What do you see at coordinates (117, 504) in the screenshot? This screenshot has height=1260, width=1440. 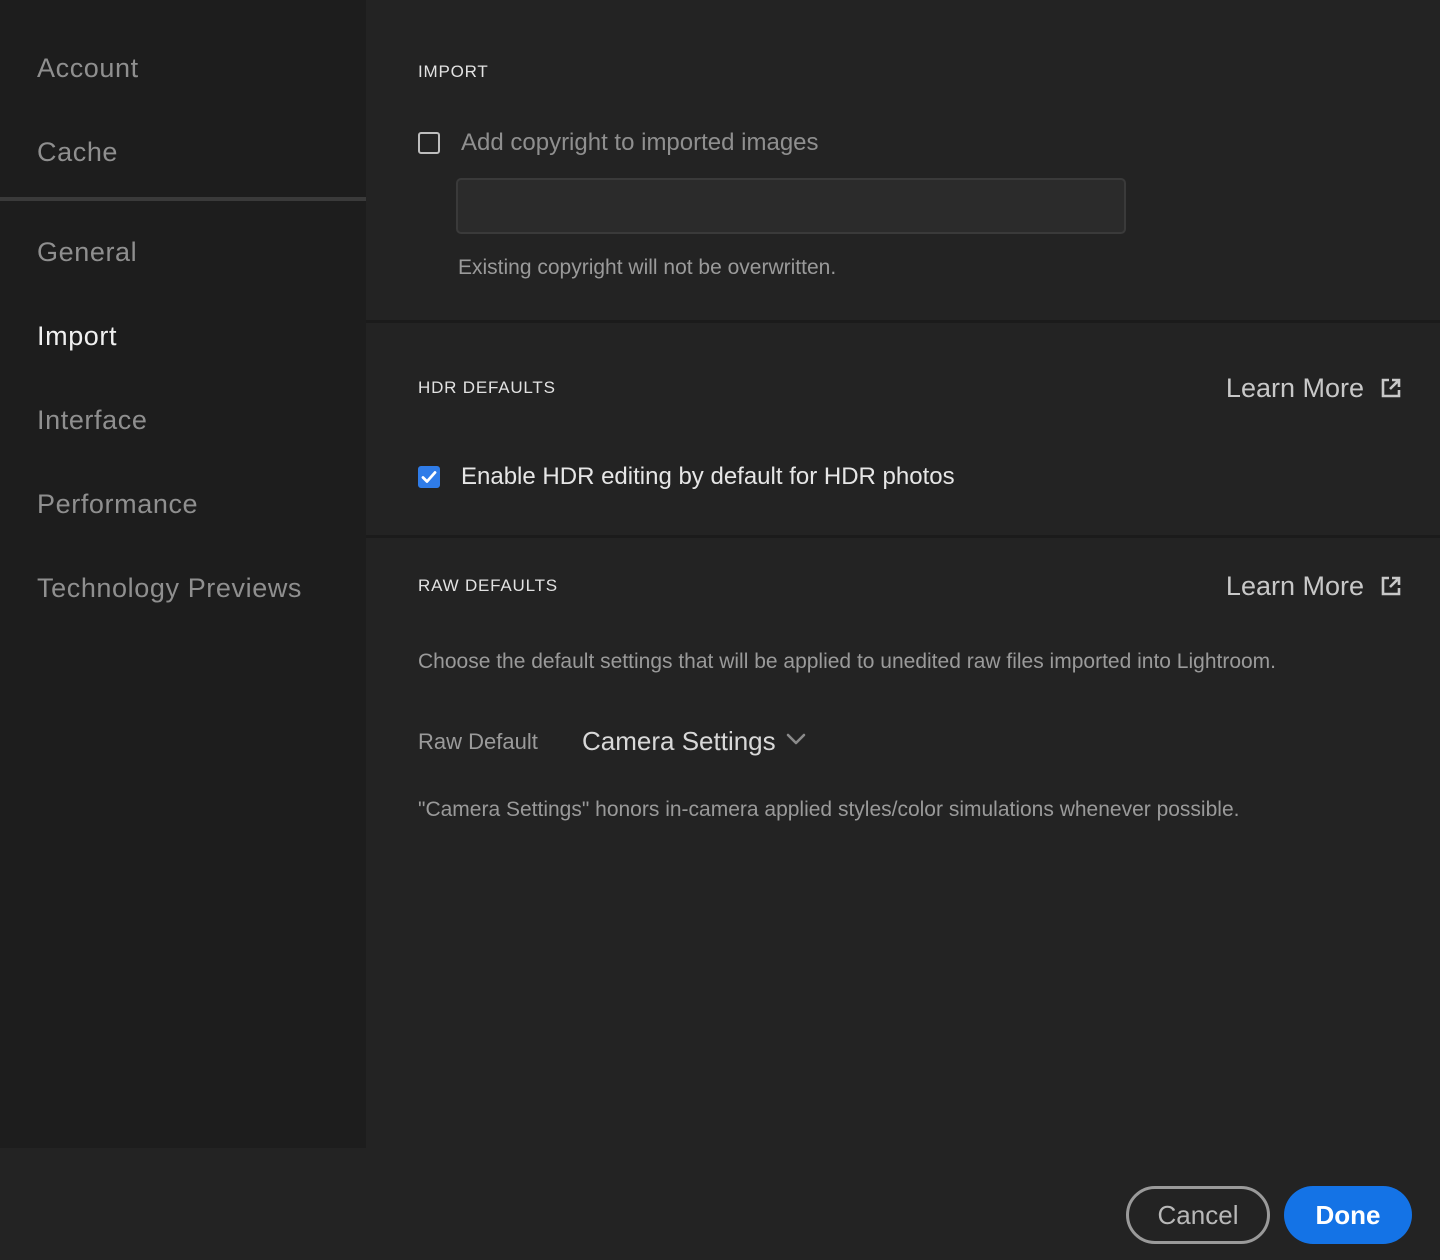 I see `sidebar-item-performance: Performance` at bounding box center [117, 504].